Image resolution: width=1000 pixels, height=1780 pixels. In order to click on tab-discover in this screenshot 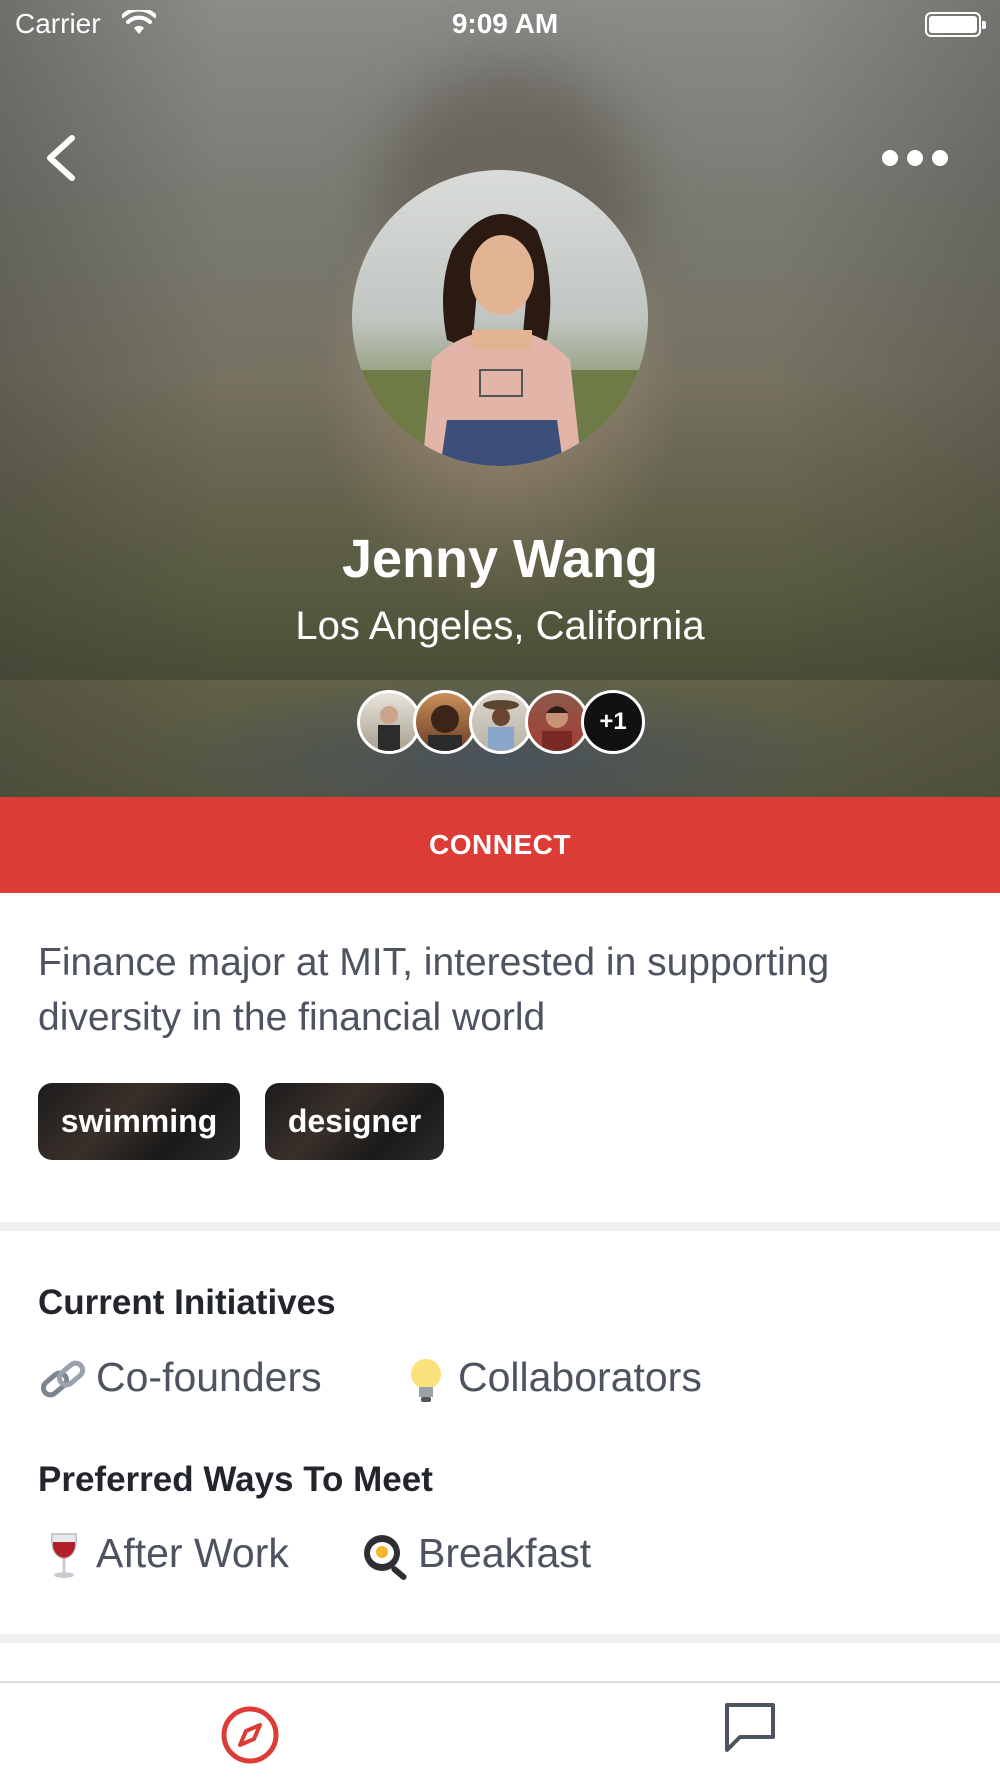, I will do `click(250, 1735)`.